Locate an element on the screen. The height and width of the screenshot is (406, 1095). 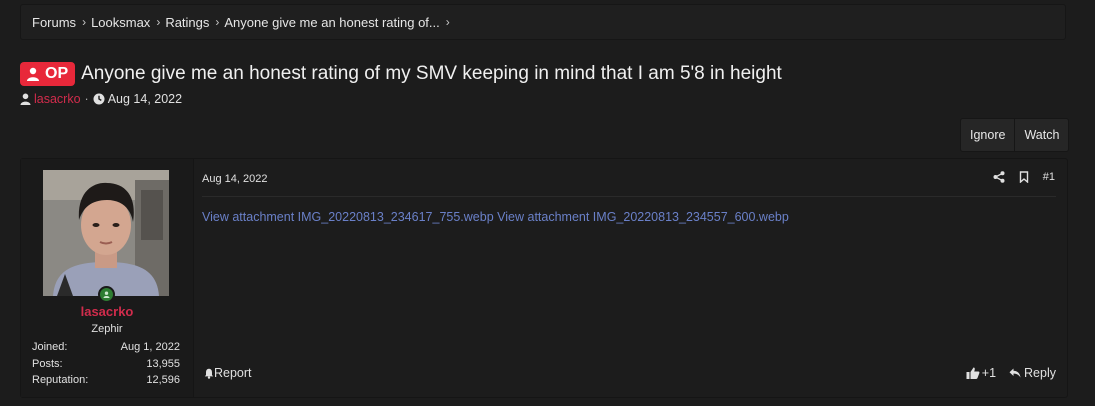
thread-actions: Ignore Watch is located at coordinates (1015, 135).